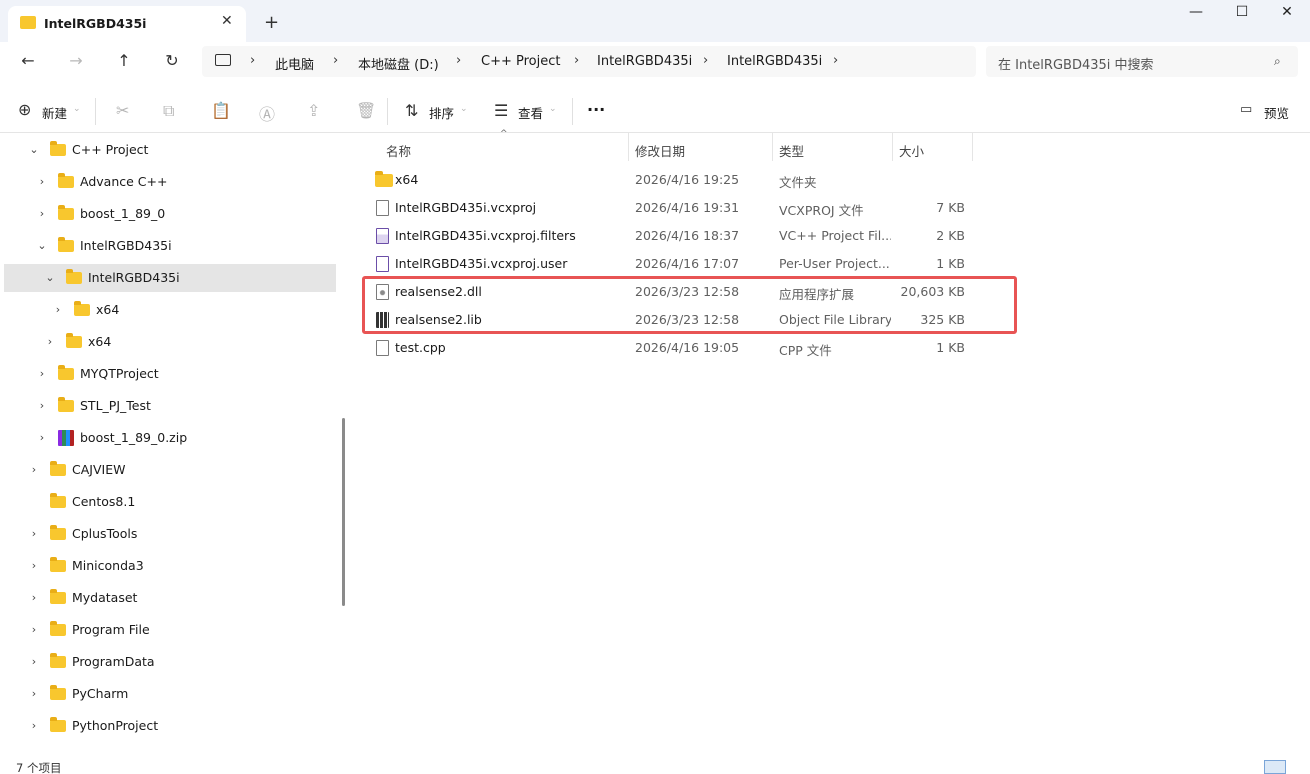 This screenshot has width=1310, height=774. Describe the element at coordinates (669, 348) in the screenshot. I see `file-row: test.cpp 2026/4/16 19:05 CPP 文件 1 KB` at that location.